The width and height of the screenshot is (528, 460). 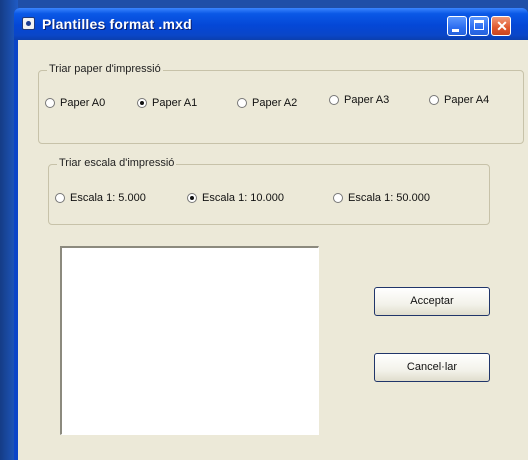 I want to click on close-icon: ✕, so click(x=502, y=26).